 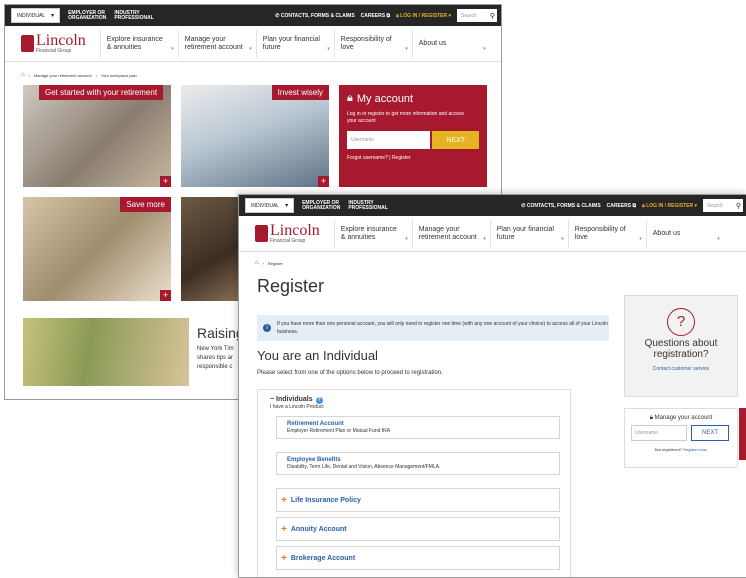 What do you see at coordinates (54, 51) in the screenshot?
I see `logo-subtext: Financial Group` at bounding box center [54, 51].